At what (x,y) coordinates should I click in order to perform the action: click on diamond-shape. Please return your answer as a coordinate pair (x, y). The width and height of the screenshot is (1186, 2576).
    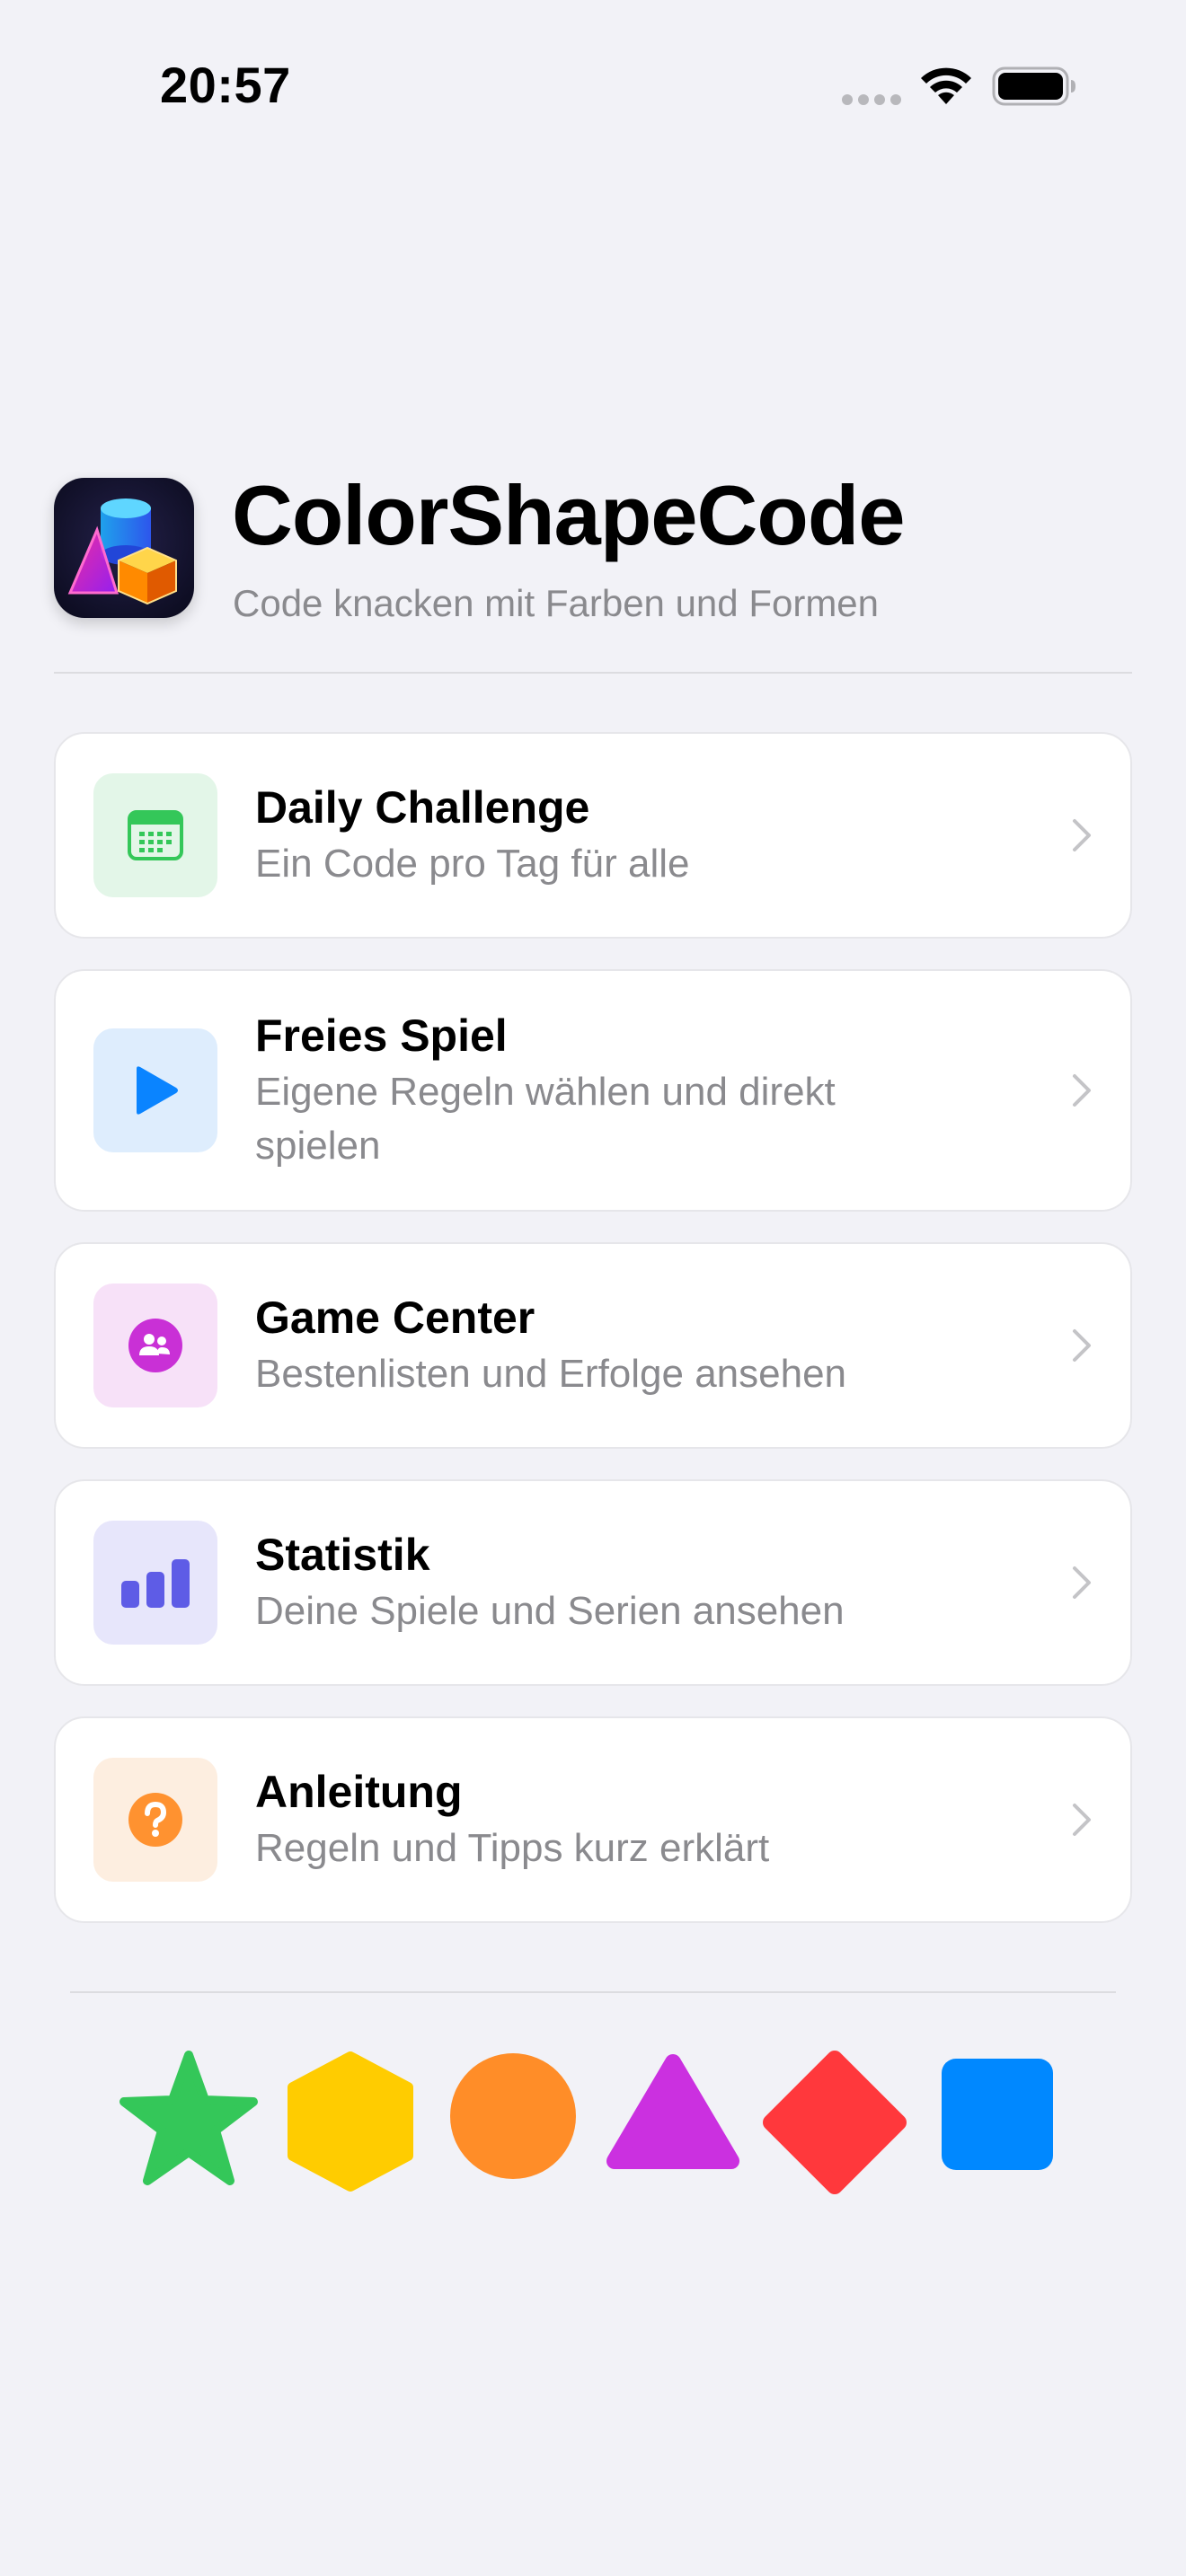
    Looking at the image, I should click on (835, 2122).